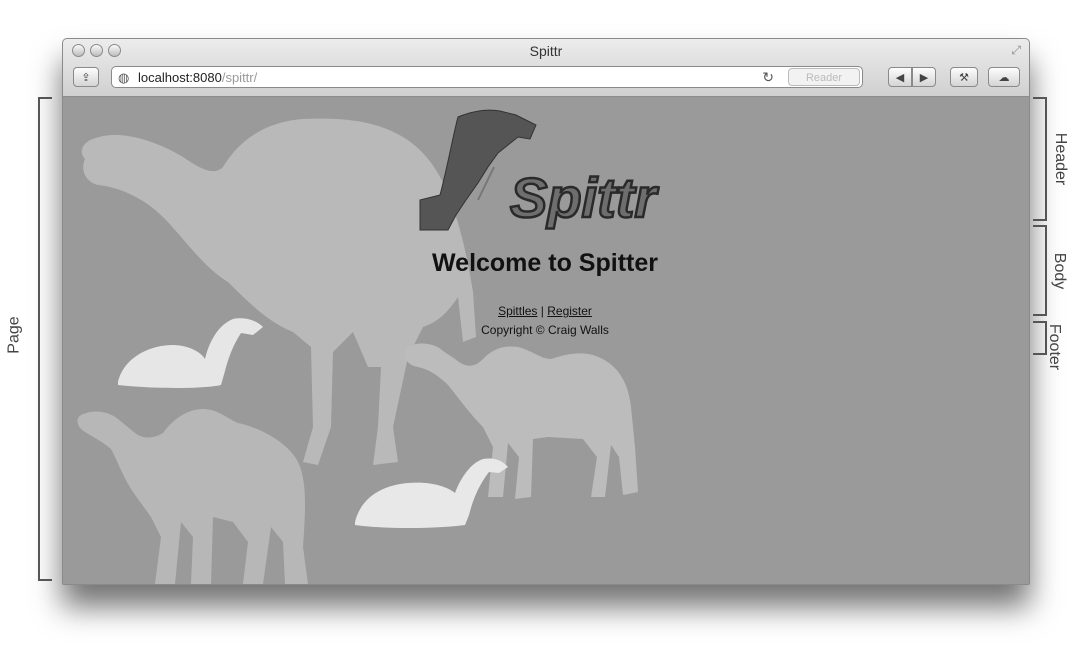 The image size is (1090, 669). What do you see at coordinates (45, 339) in the screenshot?
I see `page-bracket` at bounding box center [45, 339].